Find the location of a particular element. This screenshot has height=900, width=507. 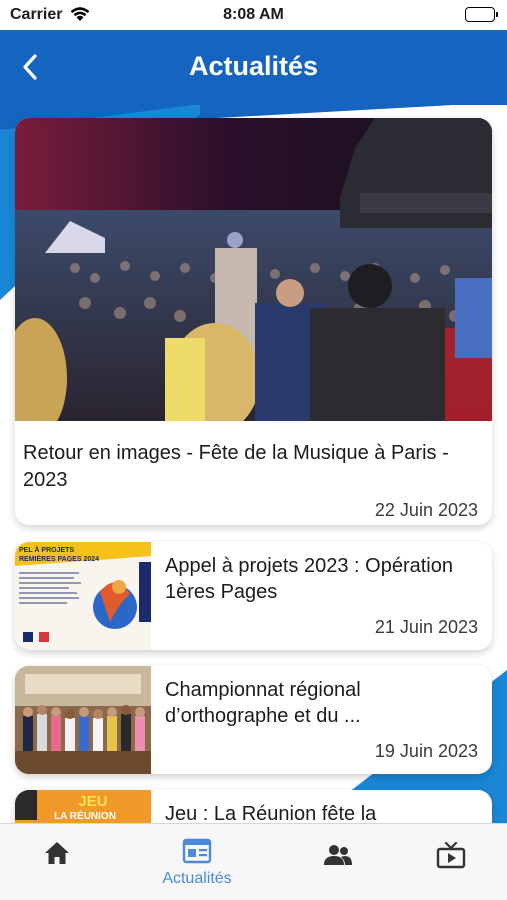

featured-news-date: 22 Juin 2023 is located at coordinates (426, 510).